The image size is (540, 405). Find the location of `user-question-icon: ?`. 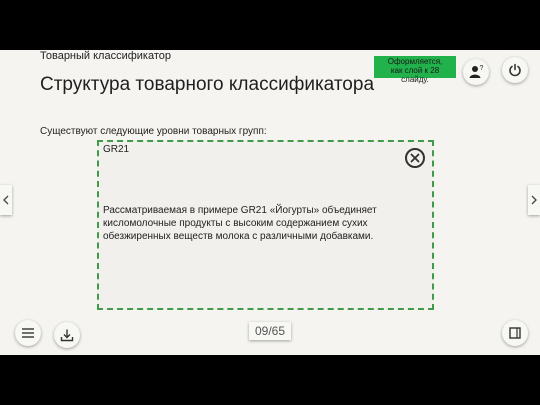

user-question-icon: ? is located at coordinates (476, 71).